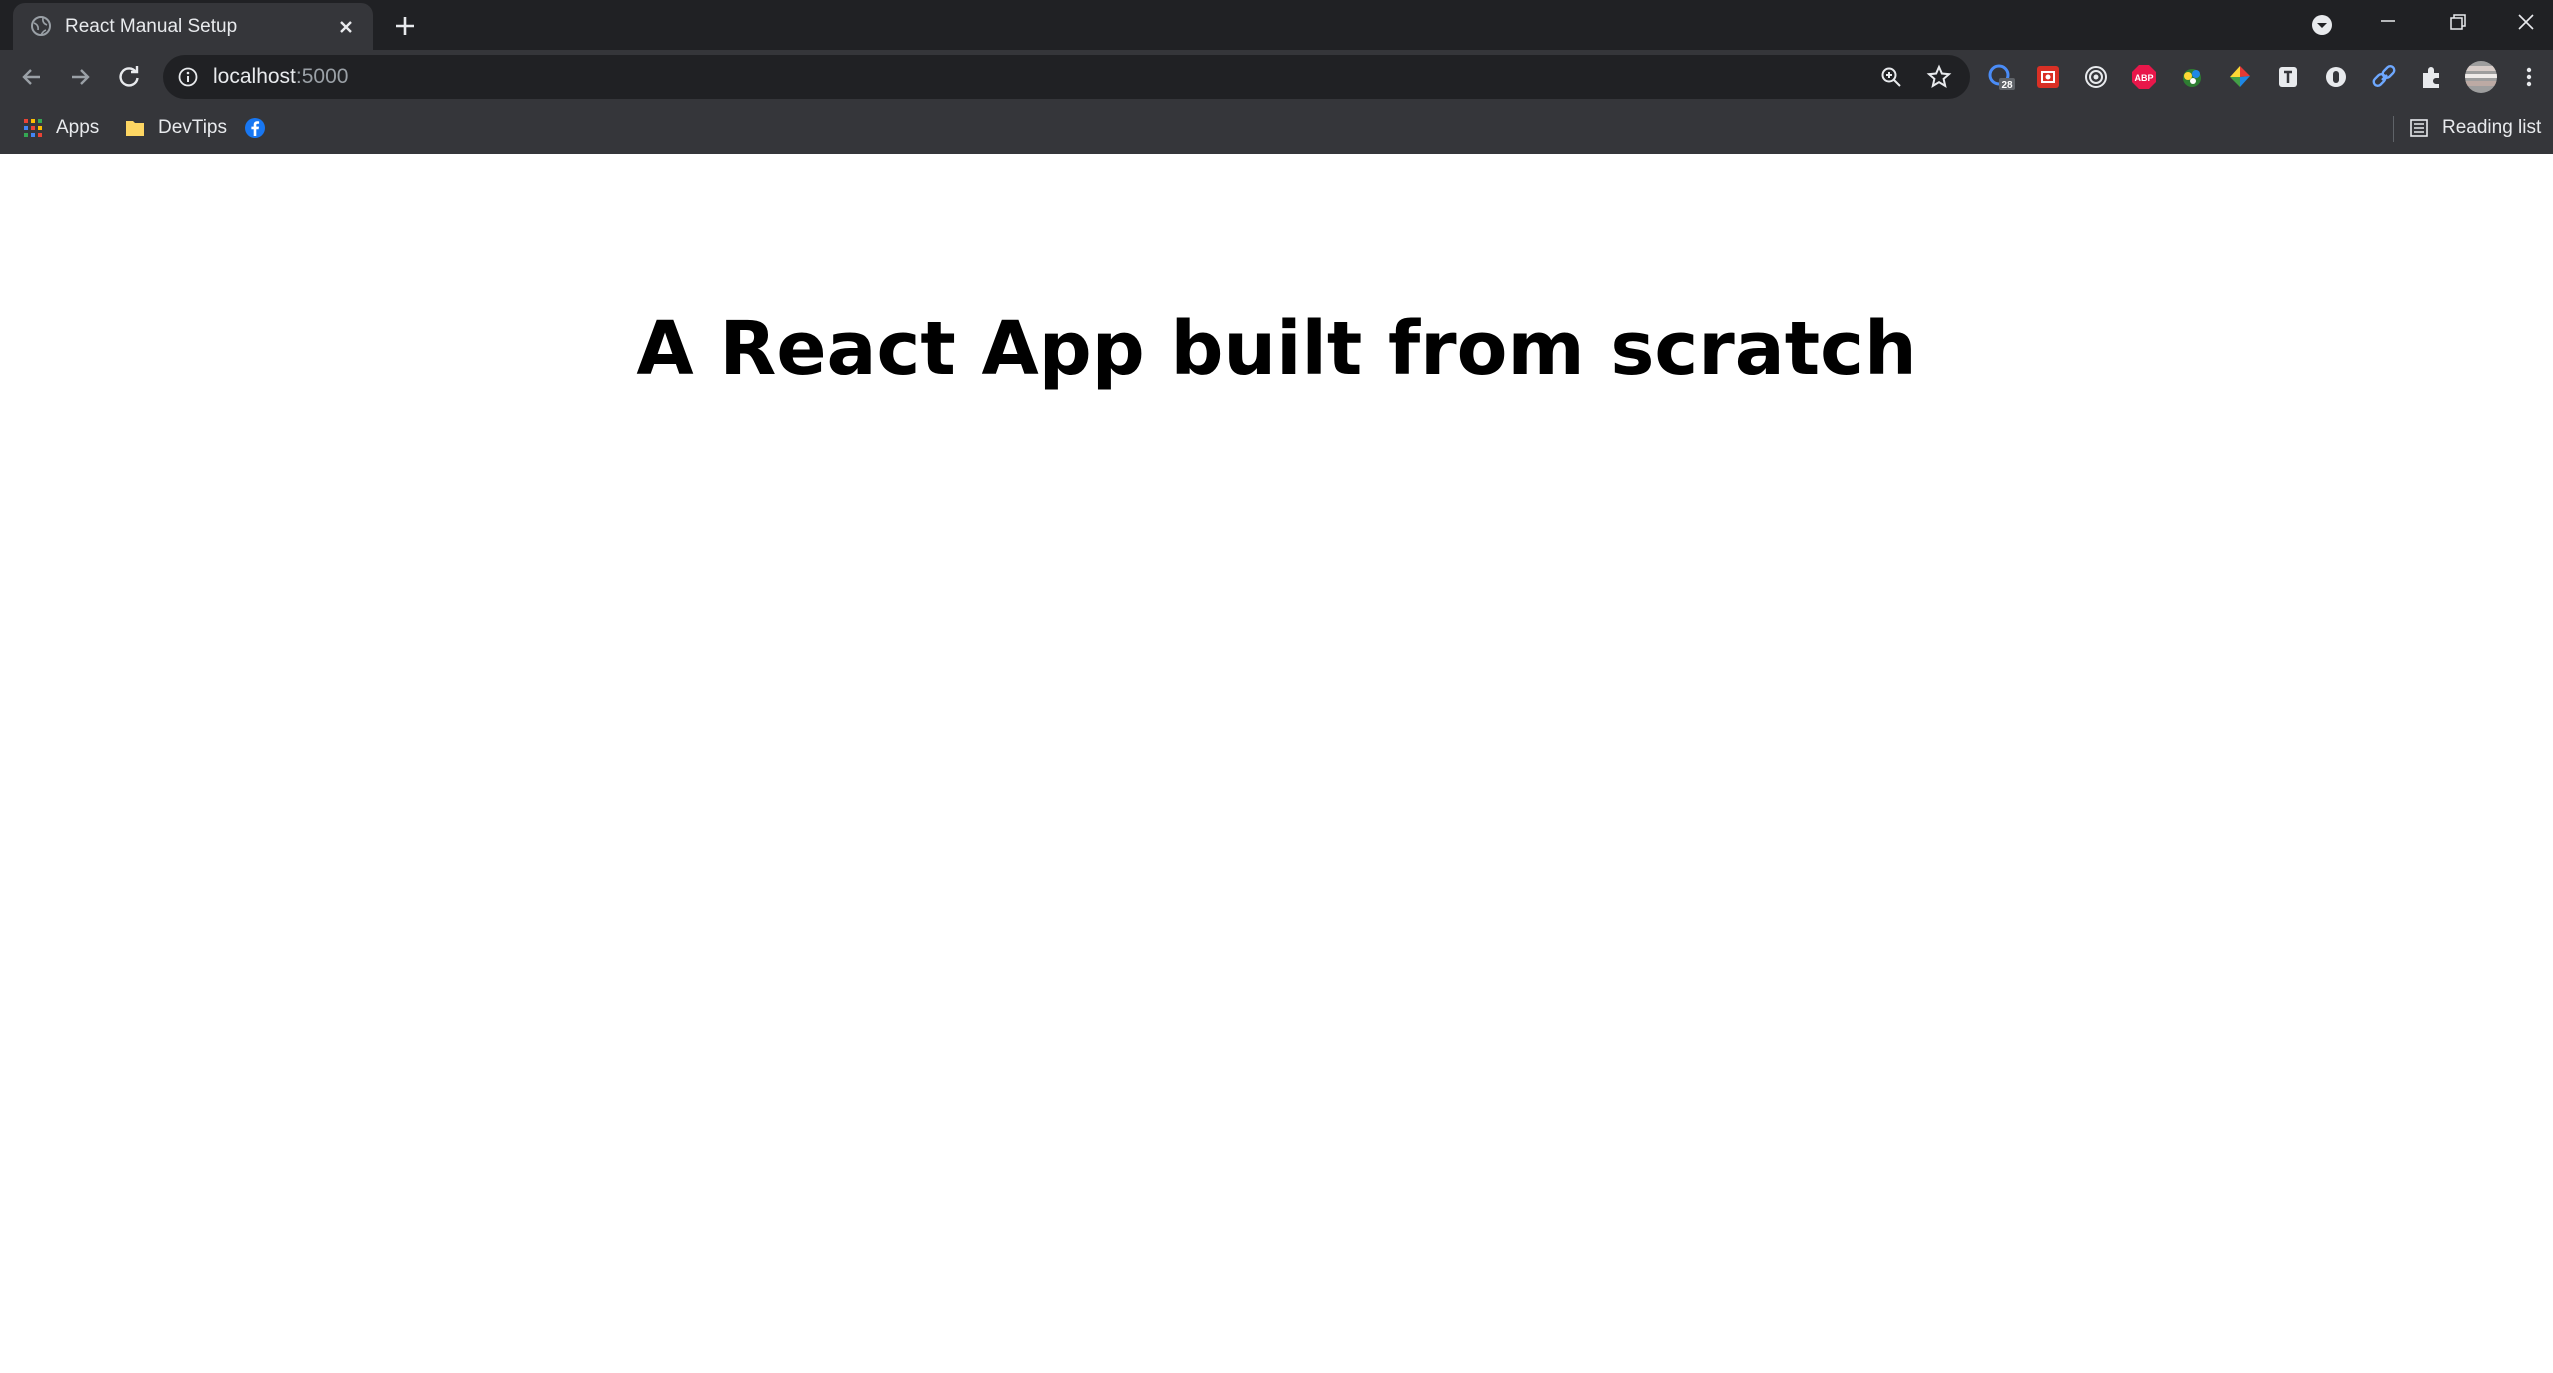 This screenshot has width=2553, height=1373. What do you see at coordinates (2001, 77) in the screenshot?
I see `grammar-check-icon: 28` at bounding box center [2001, 77].